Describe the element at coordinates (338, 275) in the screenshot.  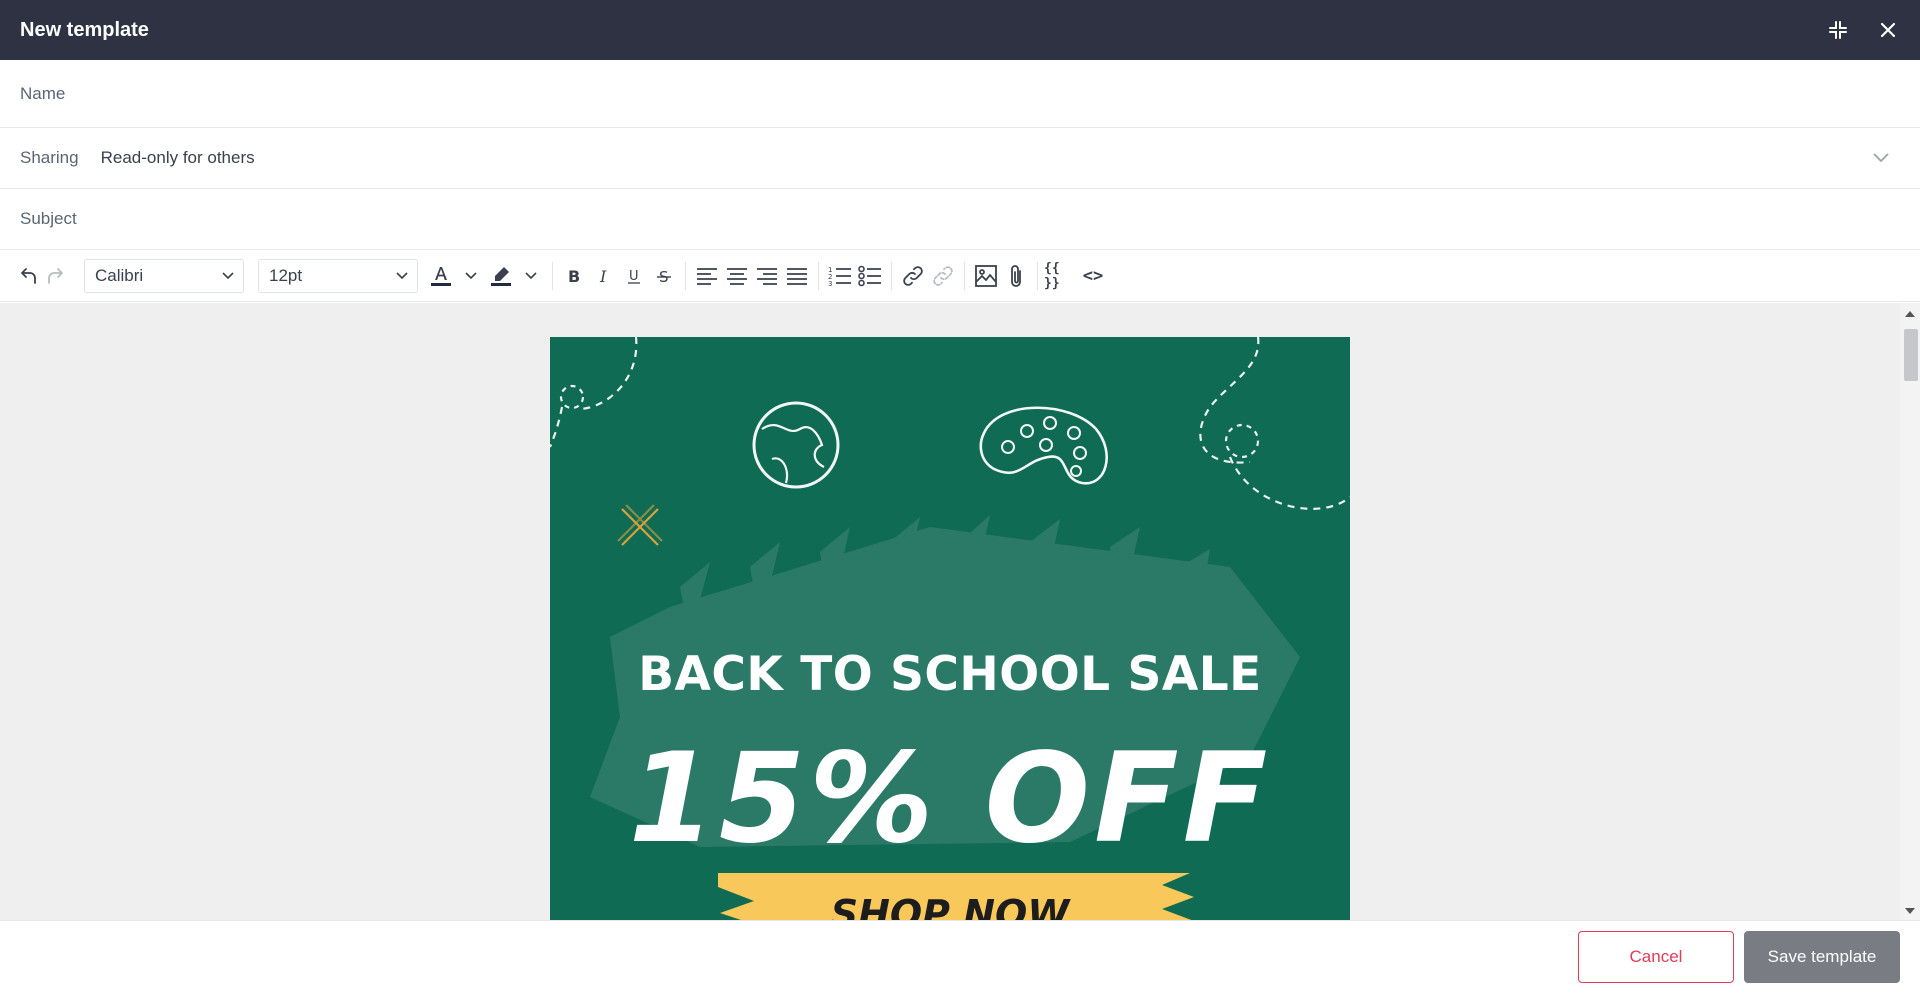
I see `font-size-select: 12pt` at that location.